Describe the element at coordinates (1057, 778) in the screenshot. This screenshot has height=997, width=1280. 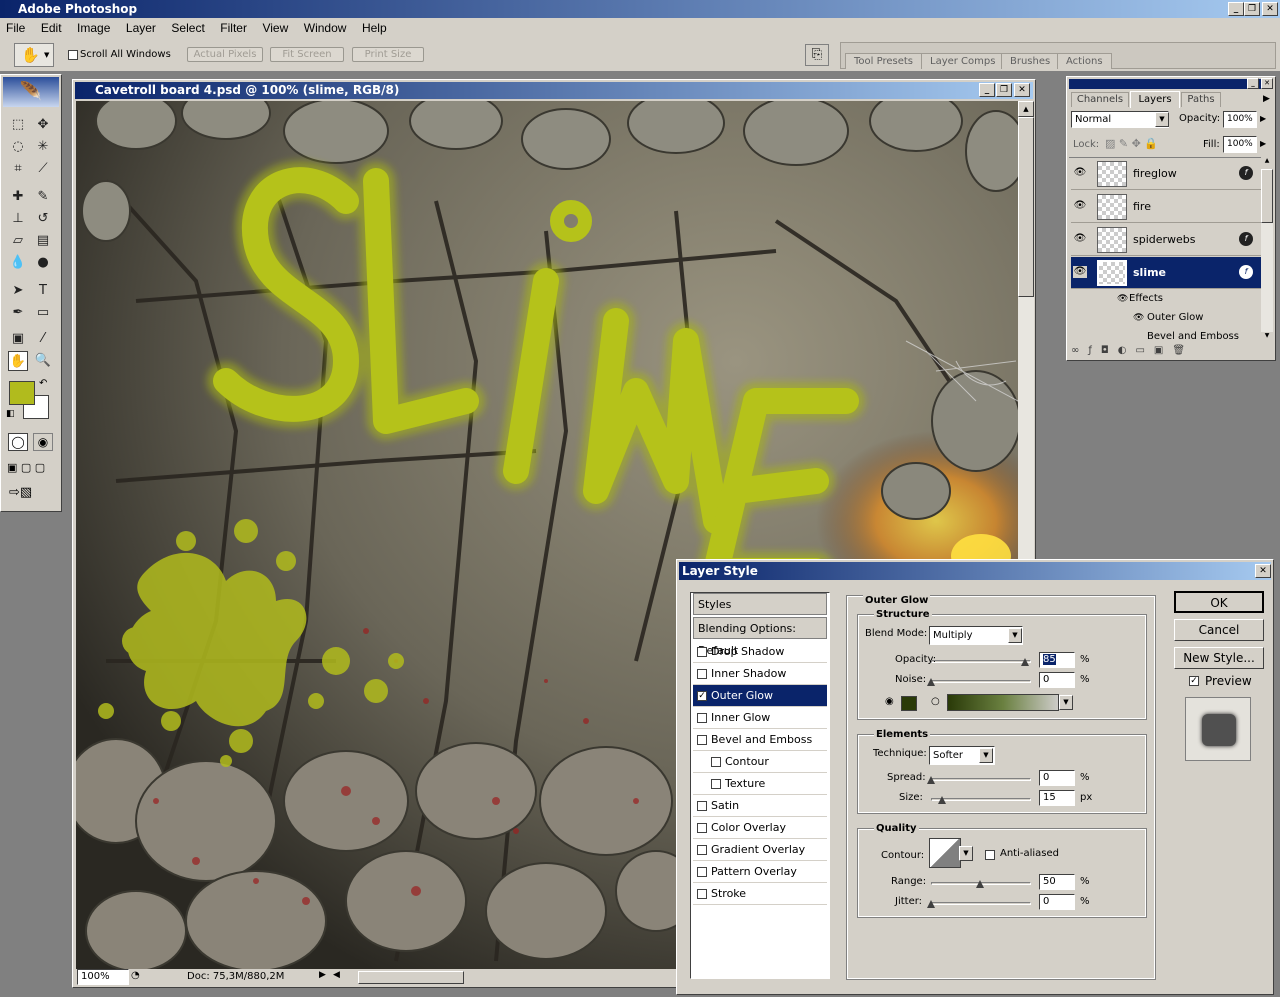
I see `spread-field: 0` at that location.